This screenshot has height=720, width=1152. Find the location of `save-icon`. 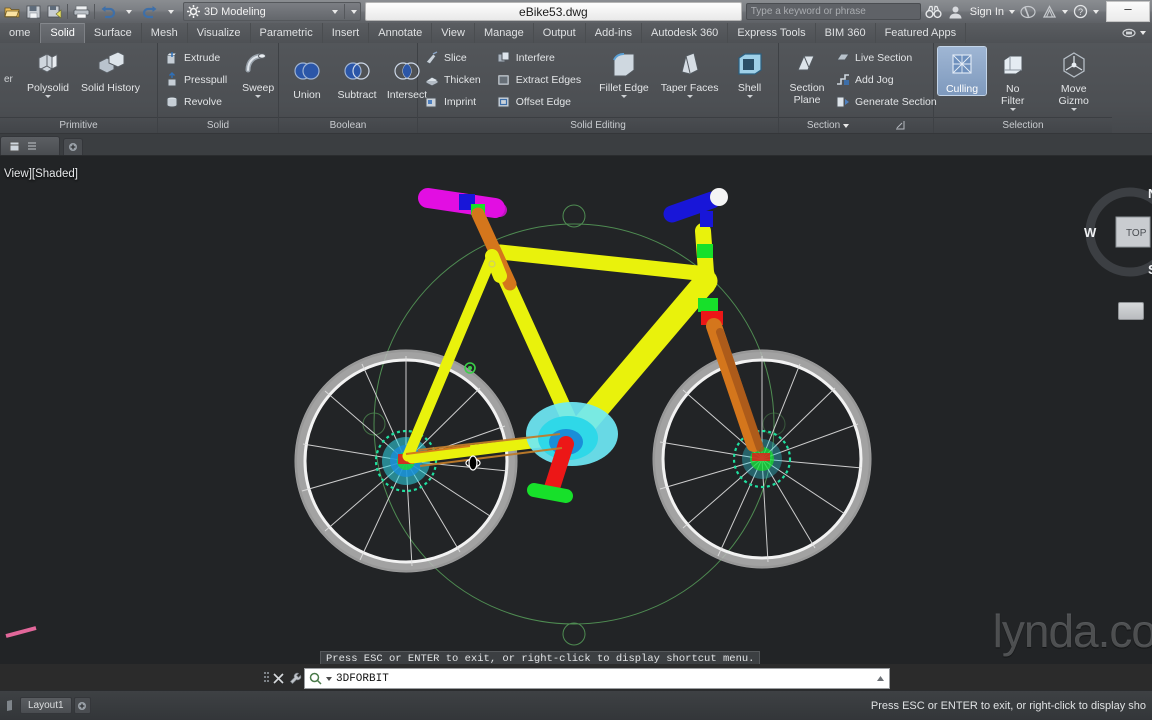

save-icon is located at coordinates (33, 11).